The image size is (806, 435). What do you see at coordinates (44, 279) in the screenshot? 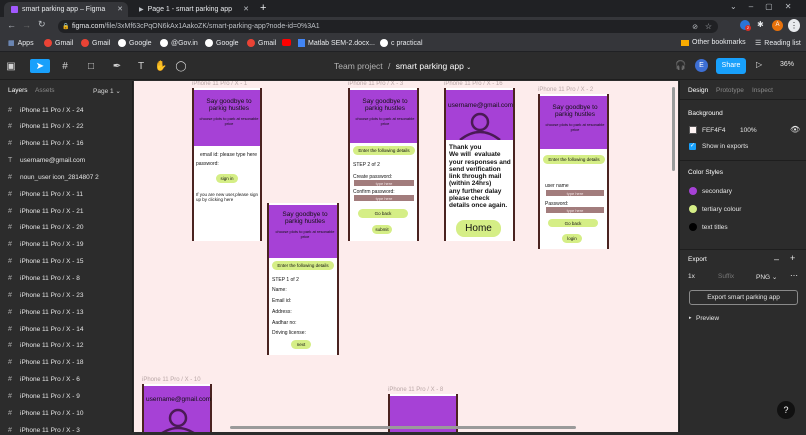
I see `layer-item: # iPhone 11 Pro / X - 8` at bounding box center [44, 279].